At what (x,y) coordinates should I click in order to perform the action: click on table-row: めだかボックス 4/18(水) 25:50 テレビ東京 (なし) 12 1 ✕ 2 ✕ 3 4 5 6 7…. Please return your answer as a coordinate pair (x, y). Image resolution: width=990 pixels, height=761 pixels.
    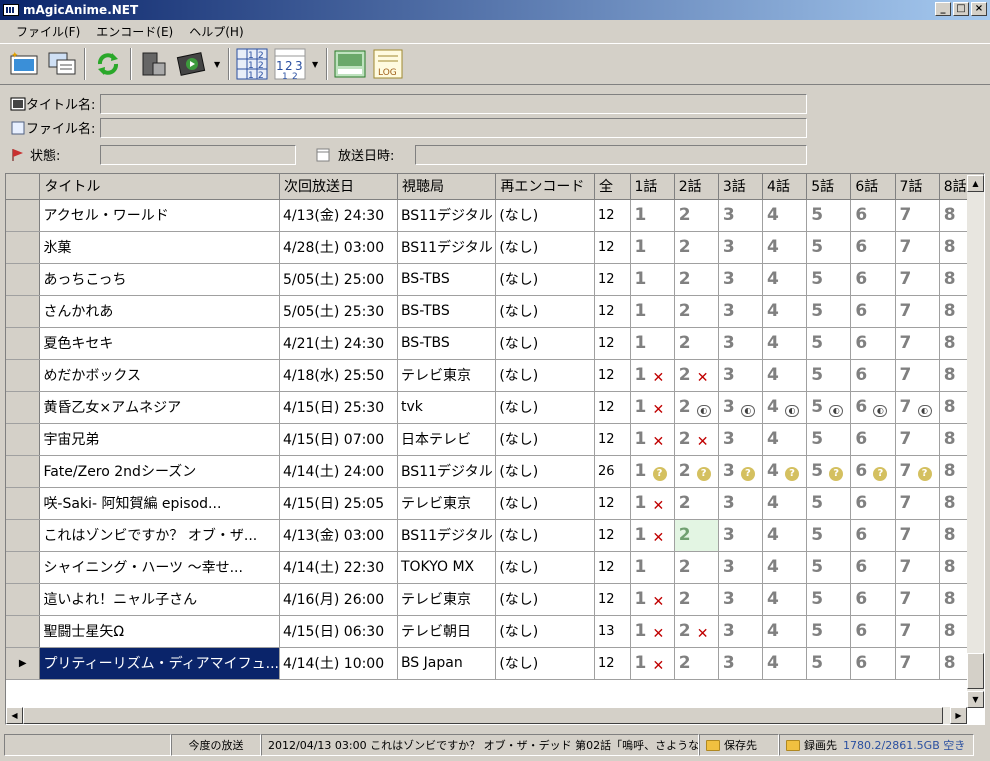
    Looking at the image, I should click on (495, 375).